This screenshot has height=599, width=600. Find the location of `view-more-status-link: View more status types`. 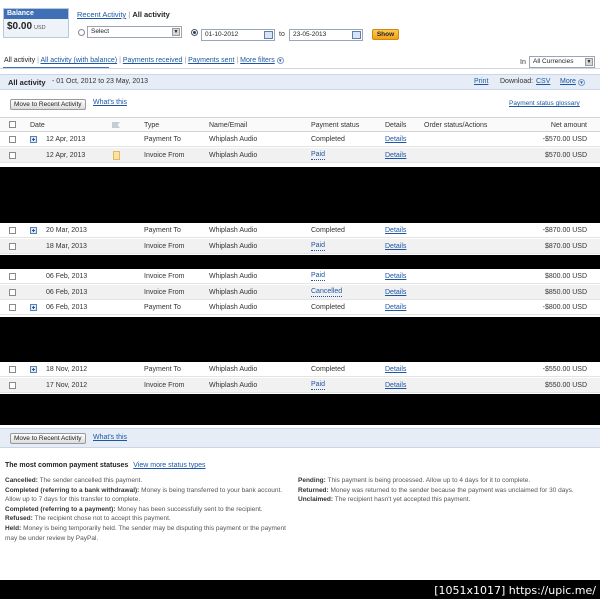

view-more-status-link: View more status types is located at coordinates (169, 465).